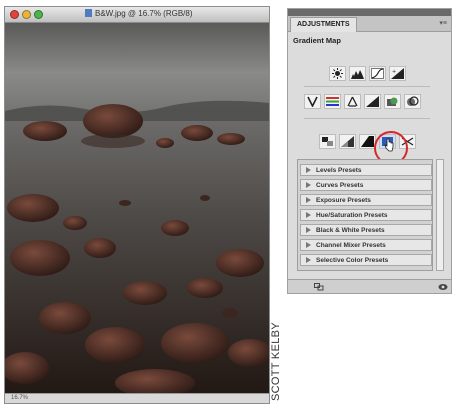 The width and height of the screenshot is (452, 410). Describe the element at coordinates (144, 13) in the screenshot. I see `document-title-text: B&W.jpg @ 16.7% (RGB/8)` at that location.